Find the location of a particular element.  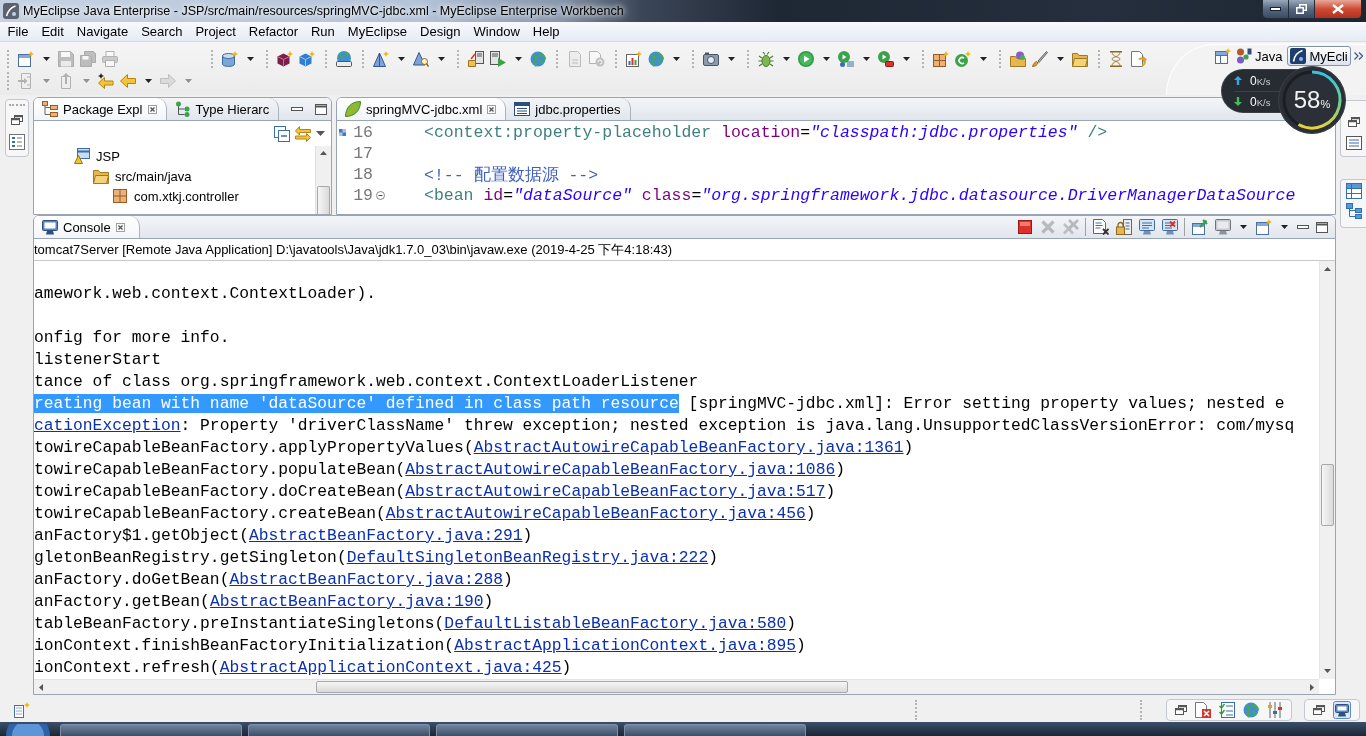

pin-icon is located at coordinates (1199, 227).